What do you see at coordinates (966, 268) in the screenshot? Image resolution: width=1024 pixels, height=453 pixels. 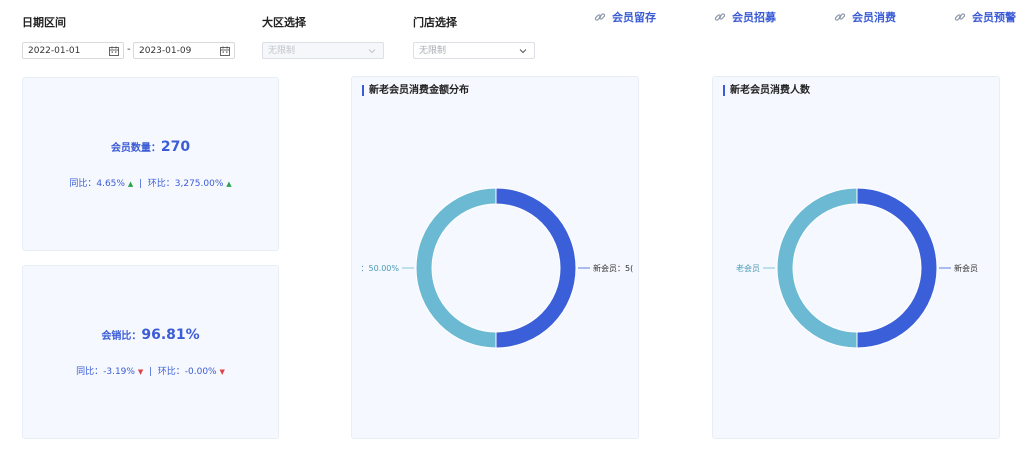 I see `slice-label: 新会员` at bounding box center [966, 268].